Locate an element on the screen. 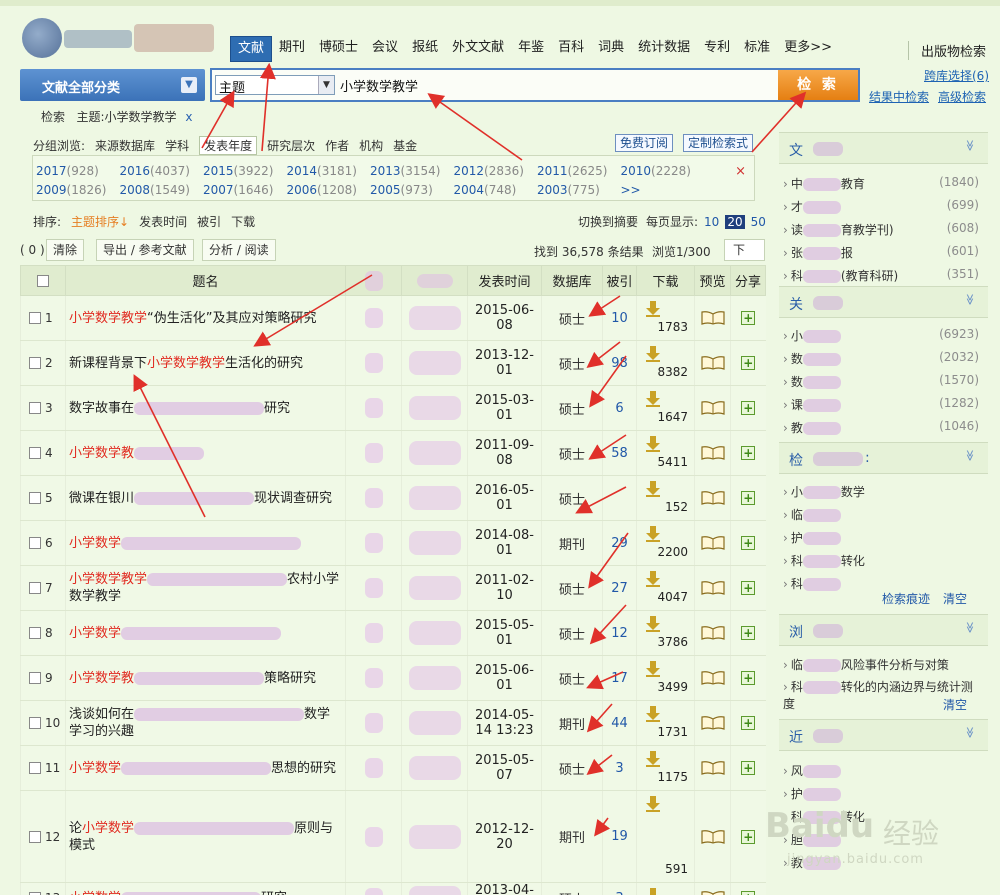  col-author is located at coordinates (373, 280).